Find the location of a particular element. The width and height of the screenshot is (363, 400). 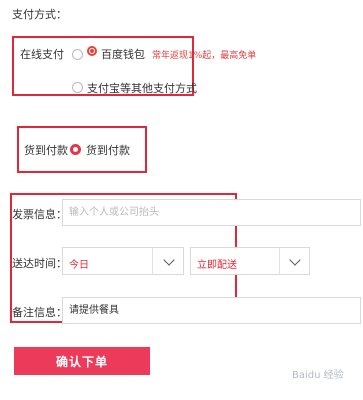

cod-option-label: 货到付款 is located at coordinates (108, 150).